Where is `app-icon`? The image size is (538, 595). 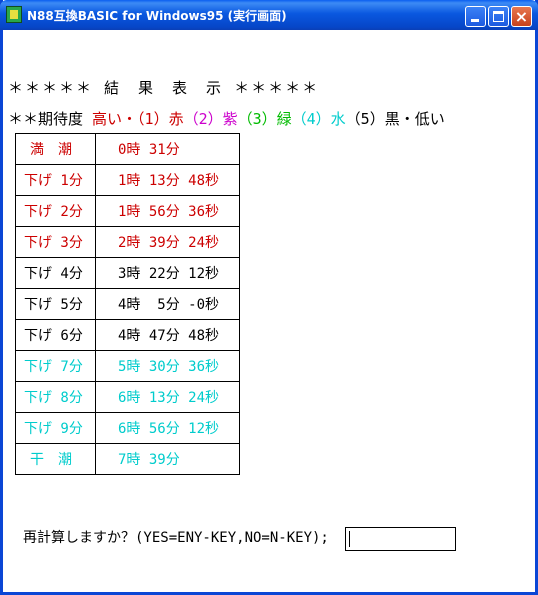 app-icon is located at coordinates (14, 14).